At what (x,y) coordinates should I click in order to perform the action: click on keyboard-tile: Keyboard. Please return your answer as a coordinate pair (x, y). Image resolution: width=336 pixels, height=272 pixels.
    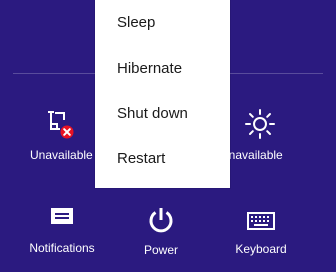
    Looking at the image, I should click on (261, 234).